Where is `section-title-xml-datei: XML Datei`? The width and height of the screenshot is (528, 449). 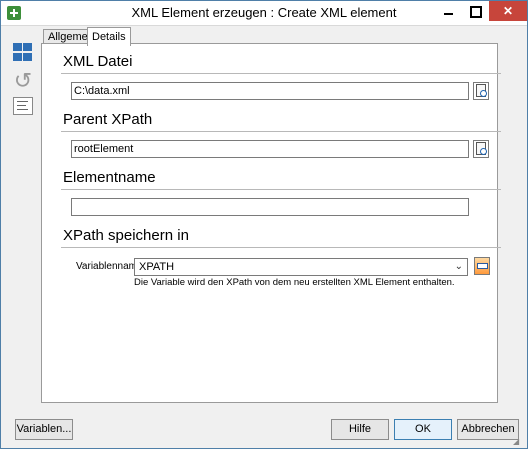 section-title-xml-datei: XML Datei is located at coordinates (98, 61).